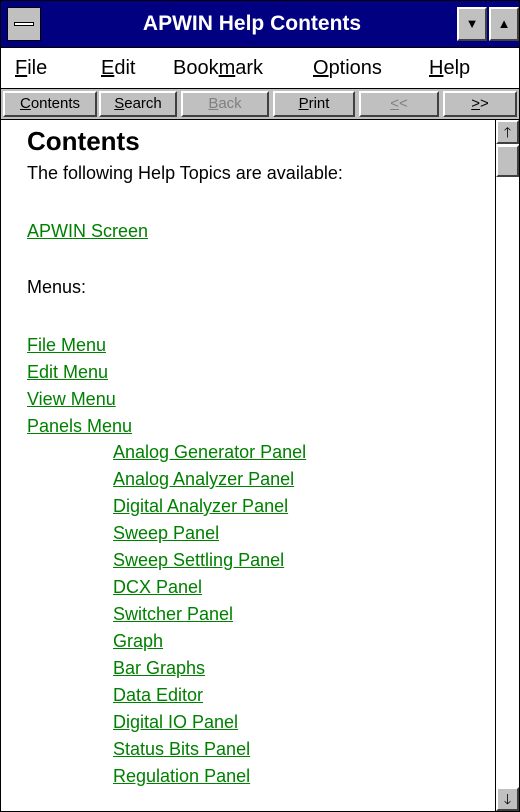 The width and height of the screenshot is (520, 812). I want to click on link-dcx-panel: DCX Panel, so click(157, 587).